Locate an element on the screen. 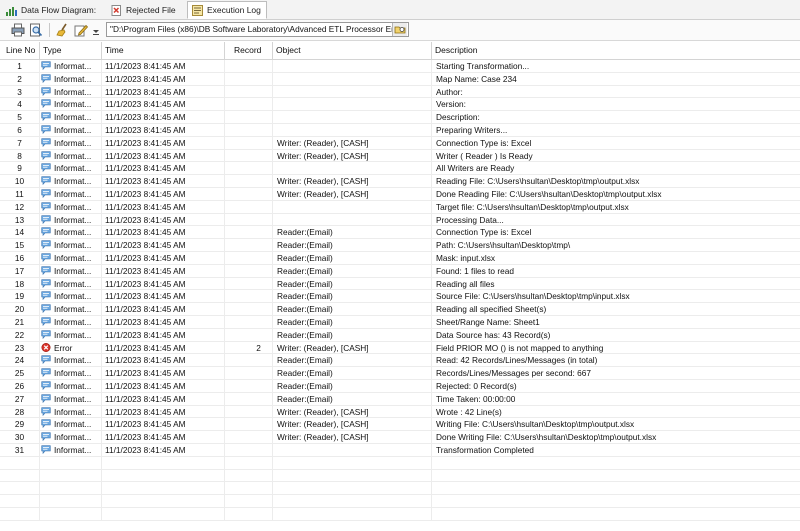  edit-log-button is located at coordinates (81, 30).